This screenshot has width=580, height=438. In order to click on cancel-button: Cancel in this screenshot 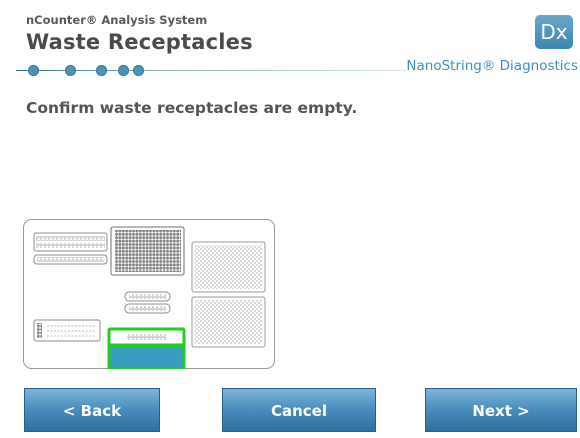, I will do `click(299, 410)`.